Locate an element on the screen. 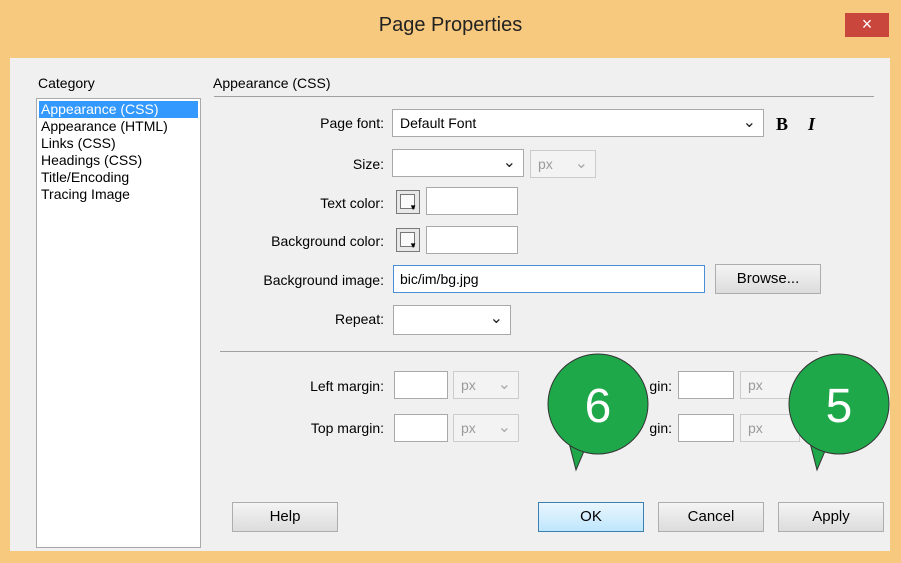 Image resolution: width=901 pixels, height=563 pixels. cancel-button: Cancel is located at coordinates (711, 517).